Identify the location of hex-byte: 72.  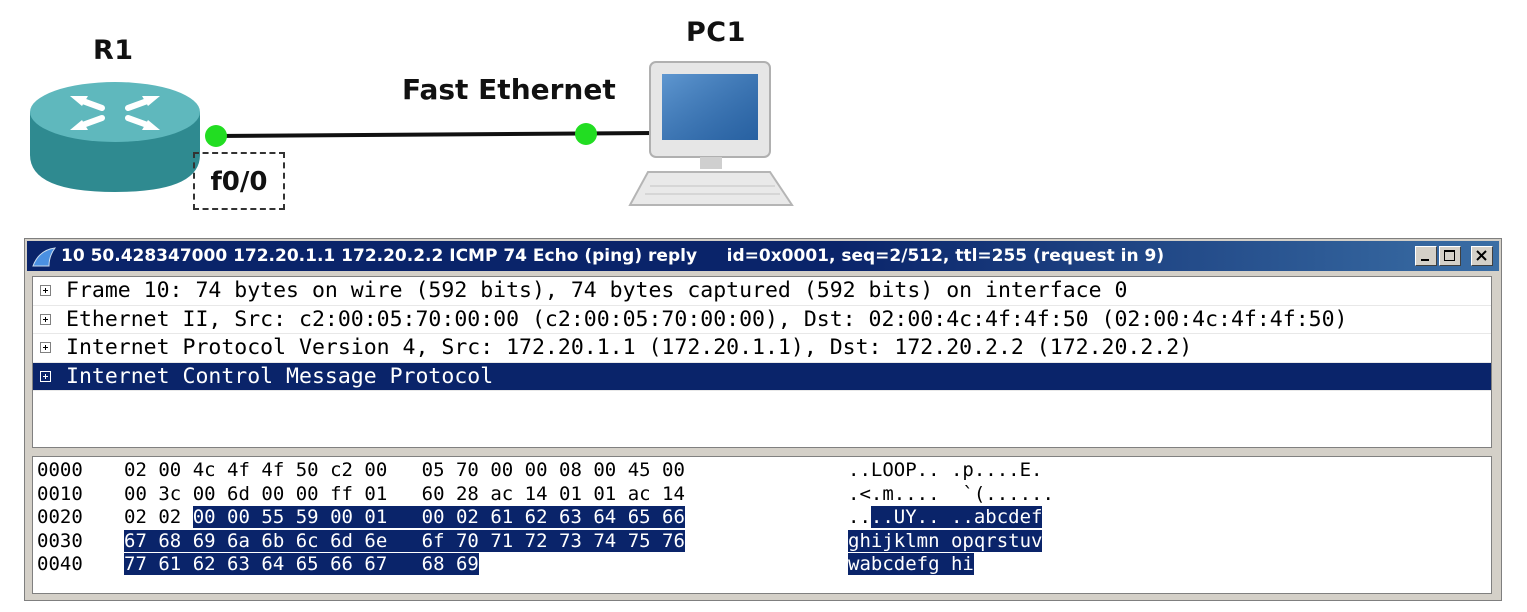
(536, 540).